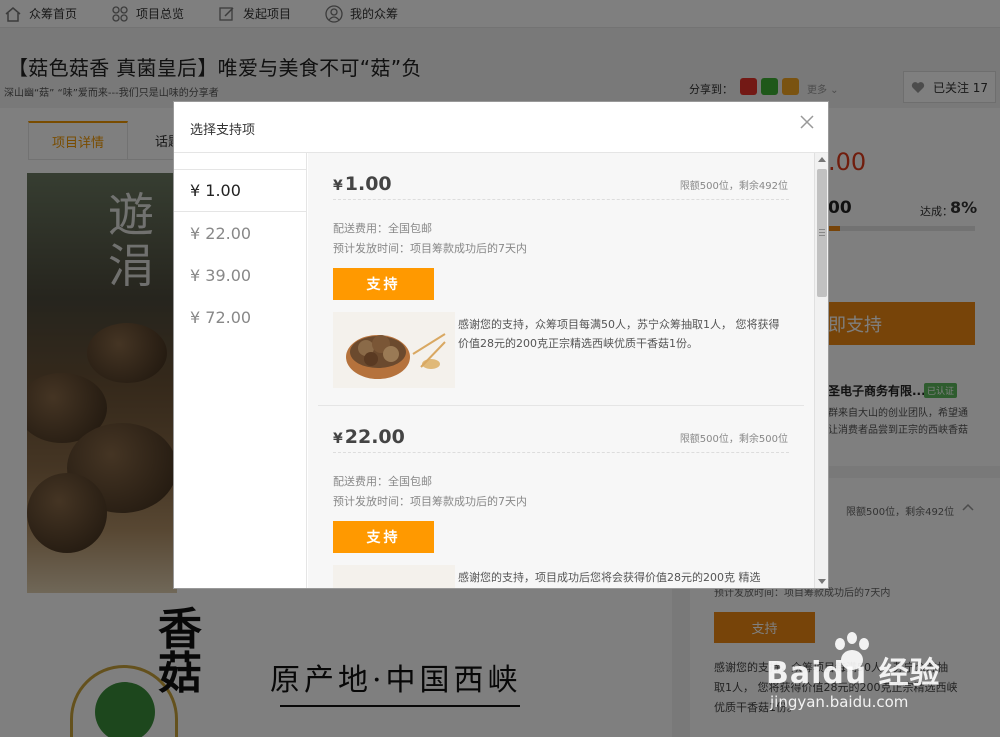  I want to click on modal-title: 选择支持项, so click(223, 130).